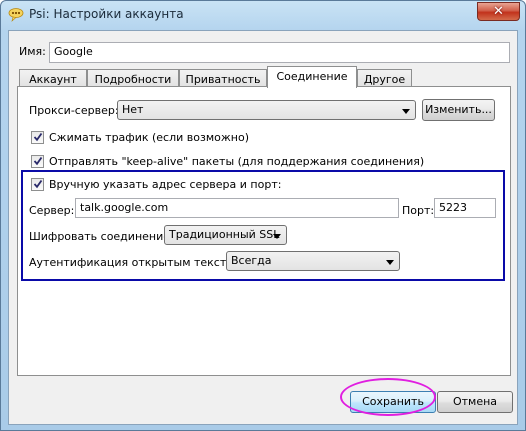 The height and width of the screenshot is (431, 526). Describe the element at coordinates (16, 15) in the screenshot. I see `psi-app-icon` at that location.